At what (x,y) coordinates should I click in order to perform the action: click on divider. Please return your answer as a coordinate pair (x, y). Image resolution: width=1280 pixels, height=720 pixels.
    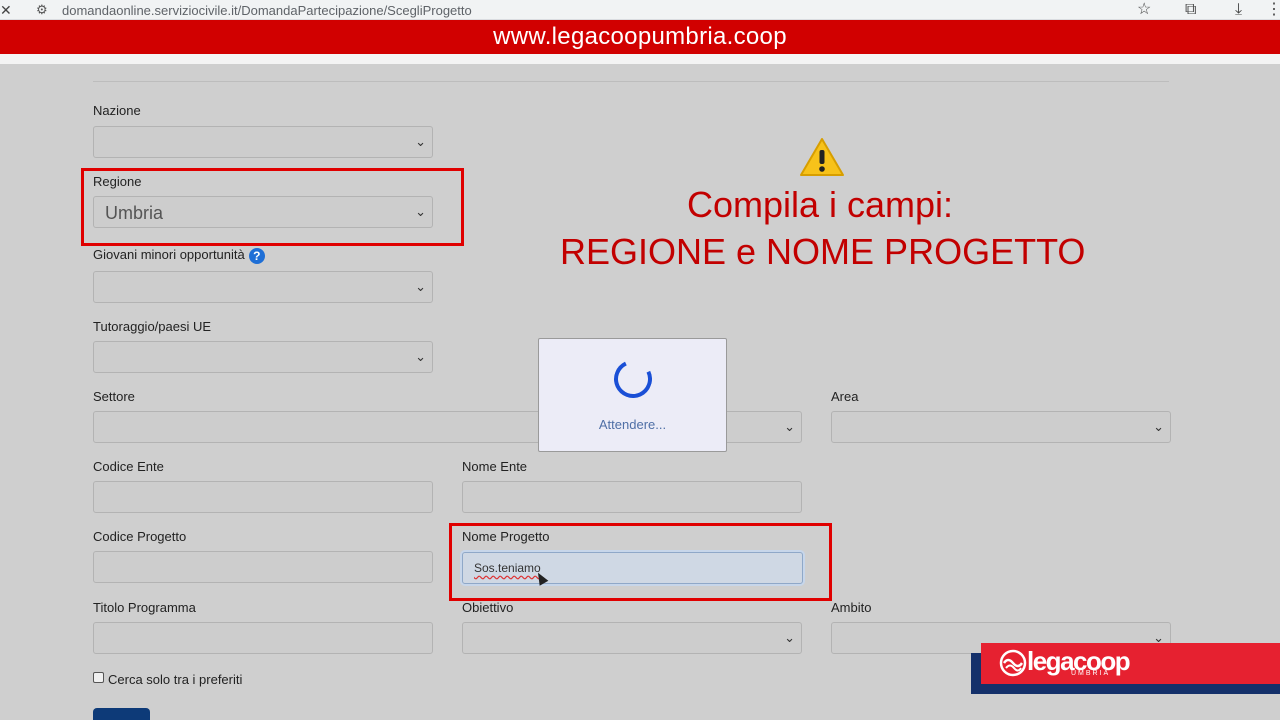
    Looking at the image, I should click on (631, 81).